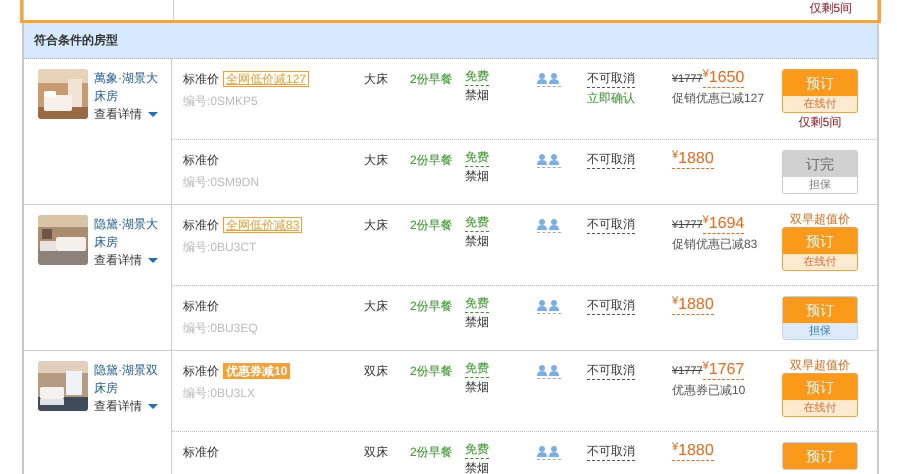  What do you see at coordinates (723, 370) in the screenshot?
I see `price: $^{¥}$1767` at bounding box center [723, 370].